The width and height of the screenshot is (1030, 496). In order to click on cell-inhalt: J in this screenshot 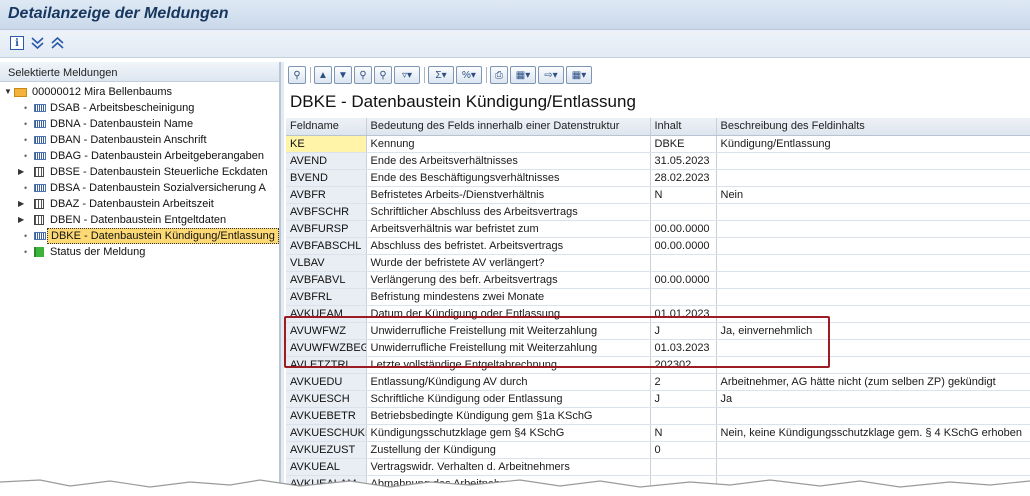, I will do `click(683, 399)`.